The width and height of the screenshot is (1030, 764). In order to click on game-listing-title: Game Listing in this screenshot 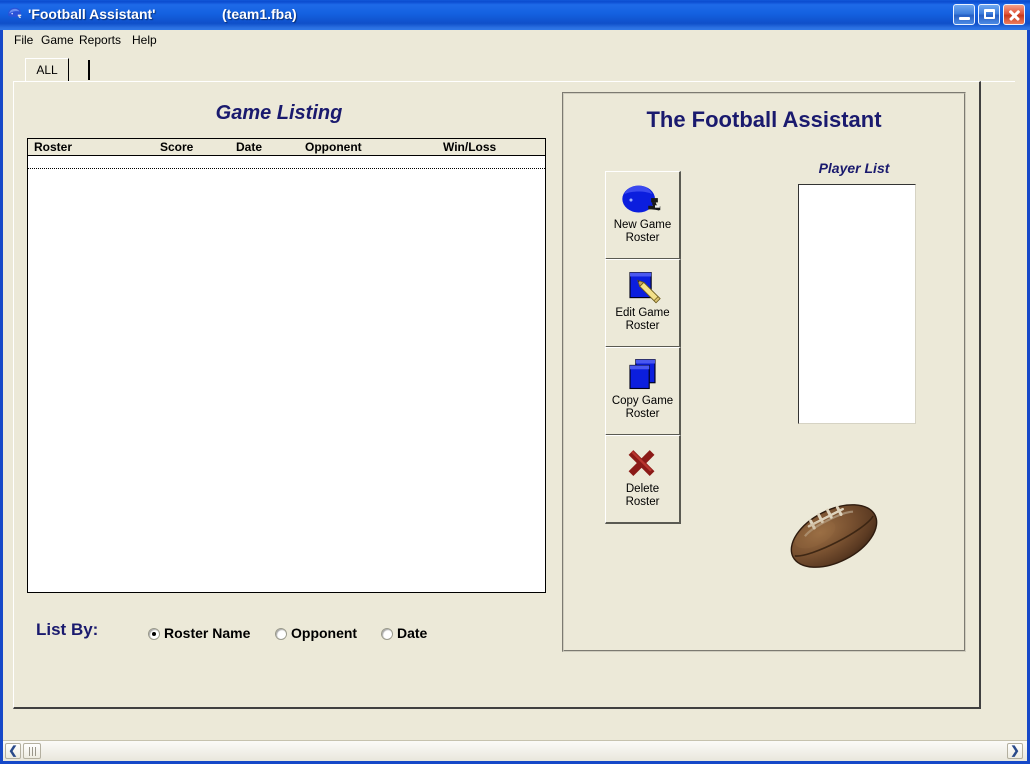, I will do `click(279, 113)`.